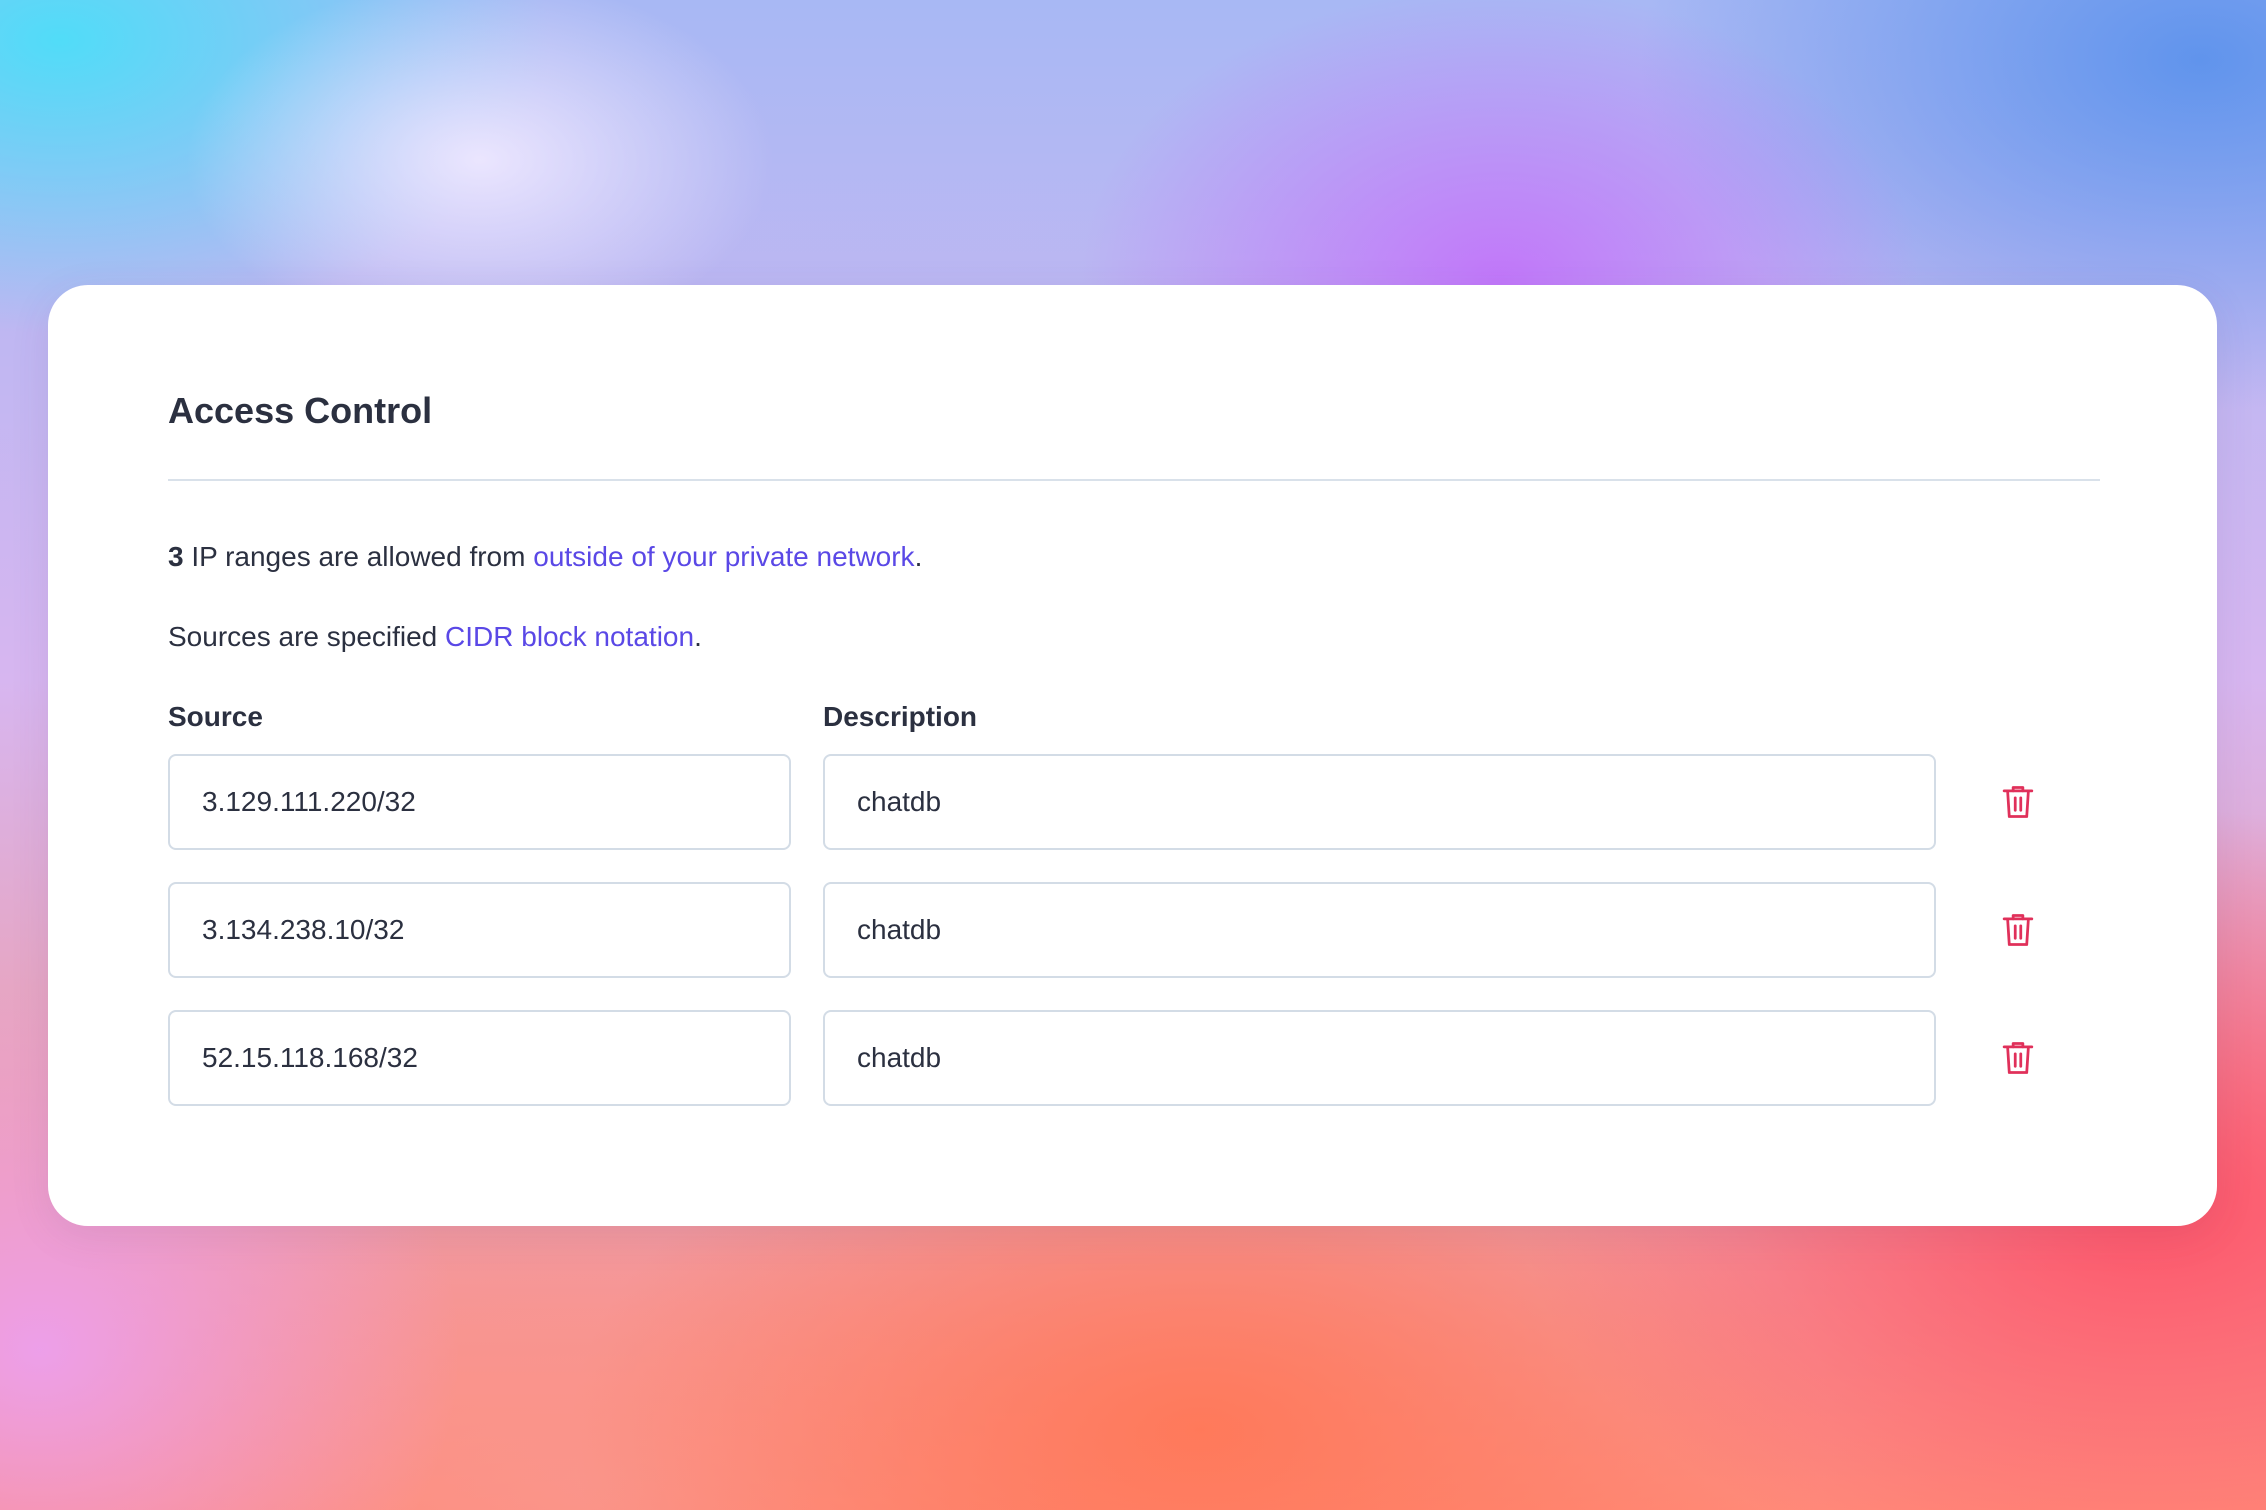  What do you see at coordinates (900, 716) in the screenshot?
I see `description-column-header: Description` at bounding box center [900, 716].